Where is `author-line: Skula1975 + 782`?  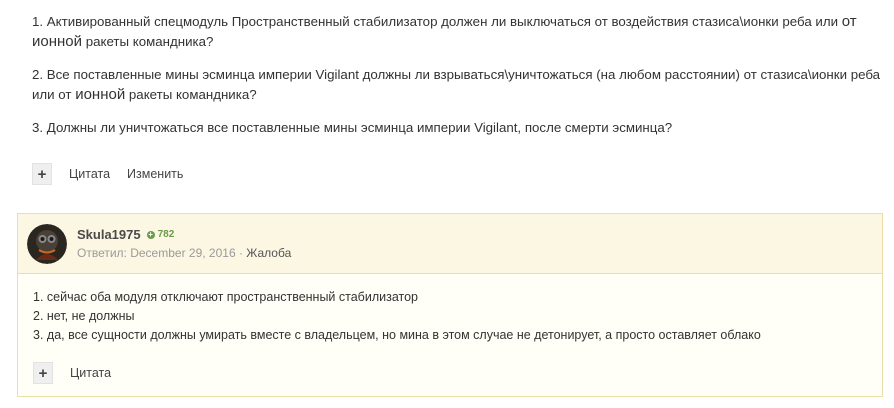 author-line: Skula1975 + 782 is located at coordinates (125, 234).